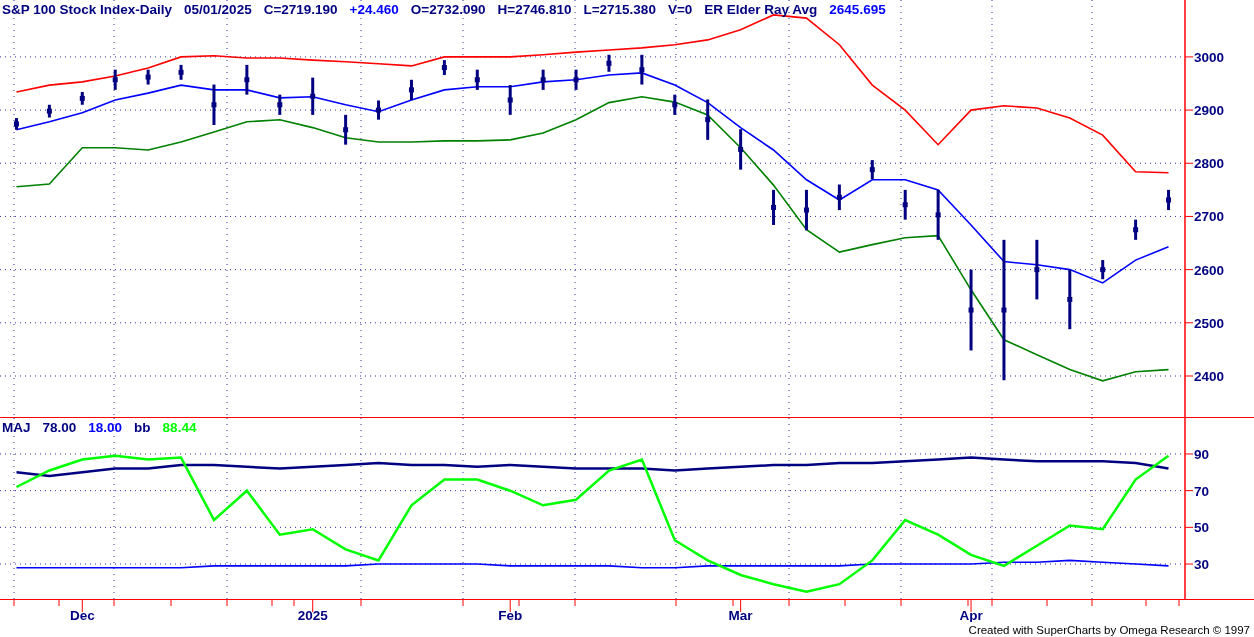 The height and width of the screenshot is (637, 1254). Describe the element at coordinates (59, 427) in the screenshot. I see `legend-text: 78.00` at that location.